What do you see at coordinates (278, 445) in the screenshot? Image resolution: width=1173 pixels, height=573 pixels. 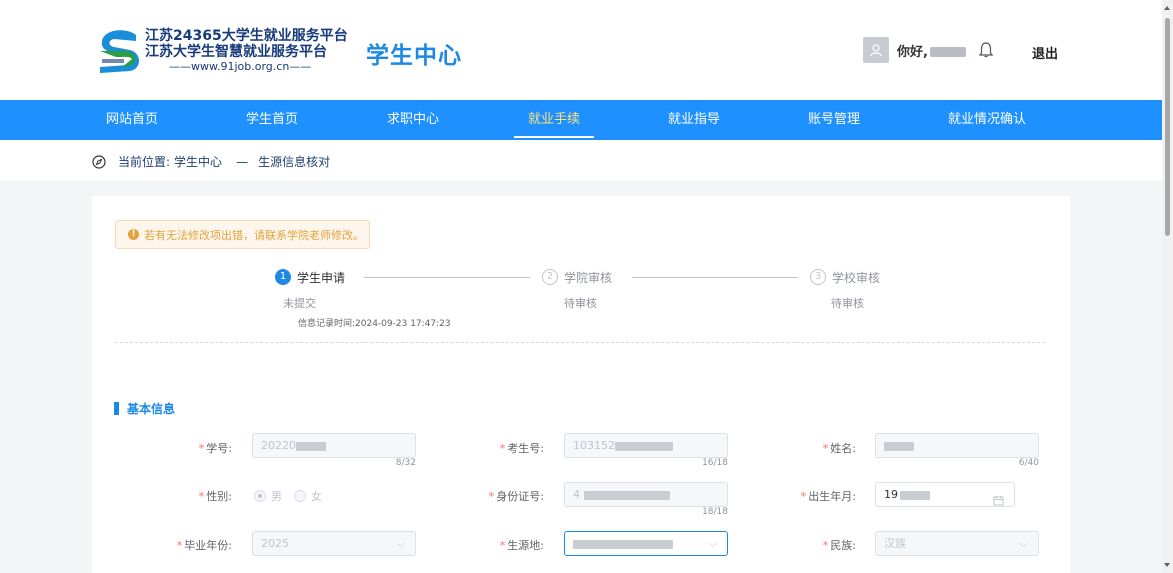 I see `student-id-value: 20220` at bounding box center [278, 445].